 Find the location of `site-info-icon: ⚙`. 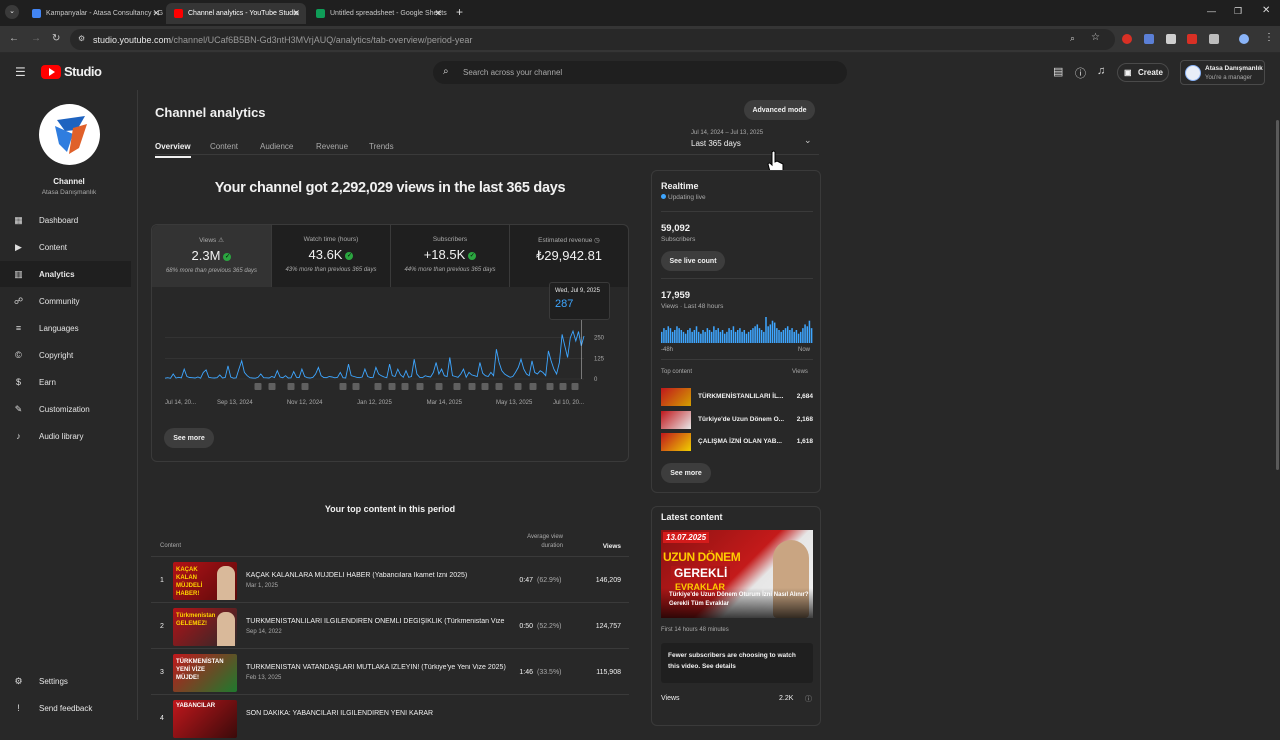

site-info-icon: ⚙ is located at coordinates (81, 38).